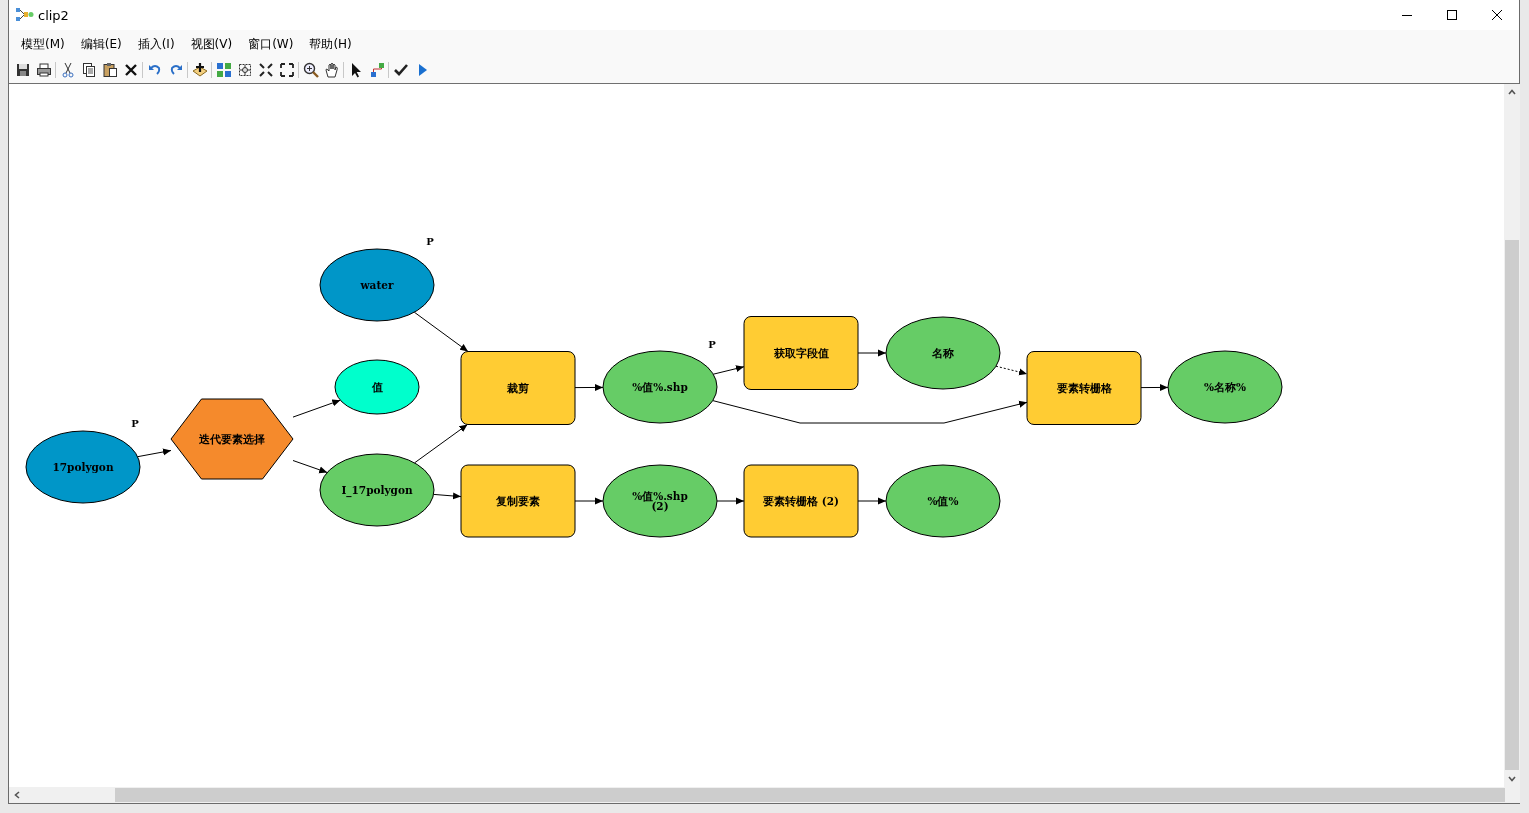  Describe the element at coordinates (660, 387) in the screenshot. I see `output-data-node: %值%.shp` at that location.